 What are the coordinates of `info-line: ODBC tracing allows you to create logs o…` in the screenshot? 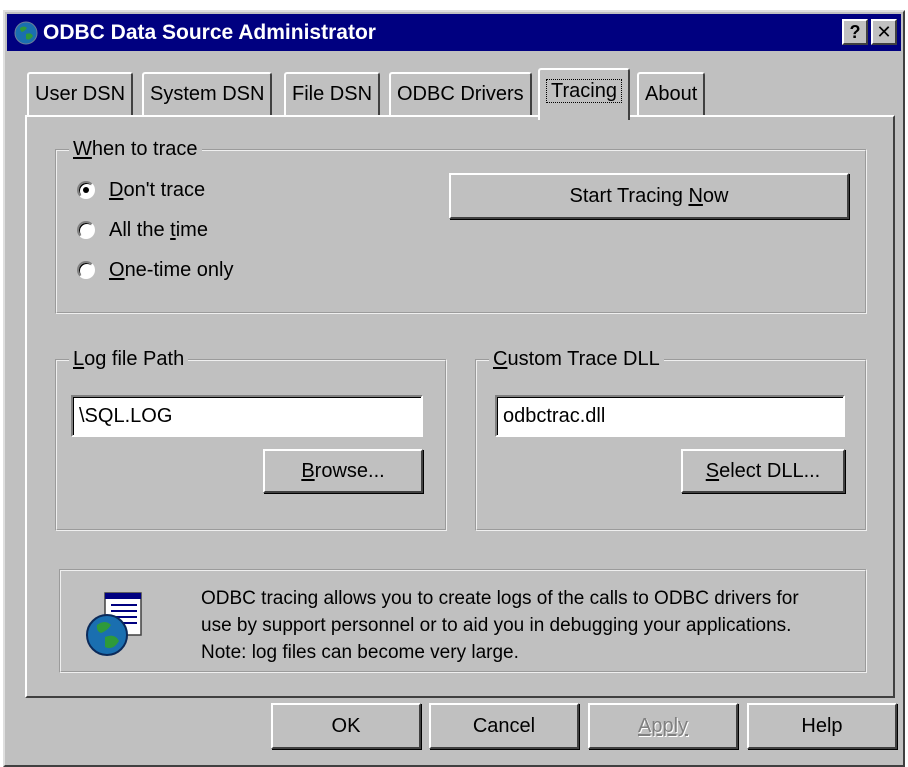 It's located at (500, 598).